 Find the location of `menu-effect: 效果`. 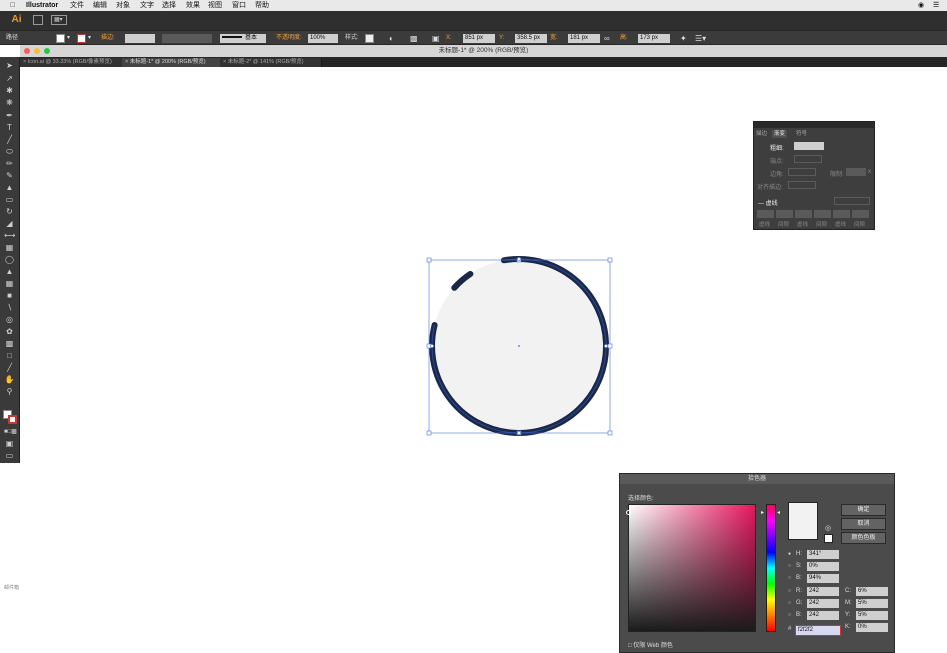

menu-effect: 效果 is located at coordinates (193, 5).